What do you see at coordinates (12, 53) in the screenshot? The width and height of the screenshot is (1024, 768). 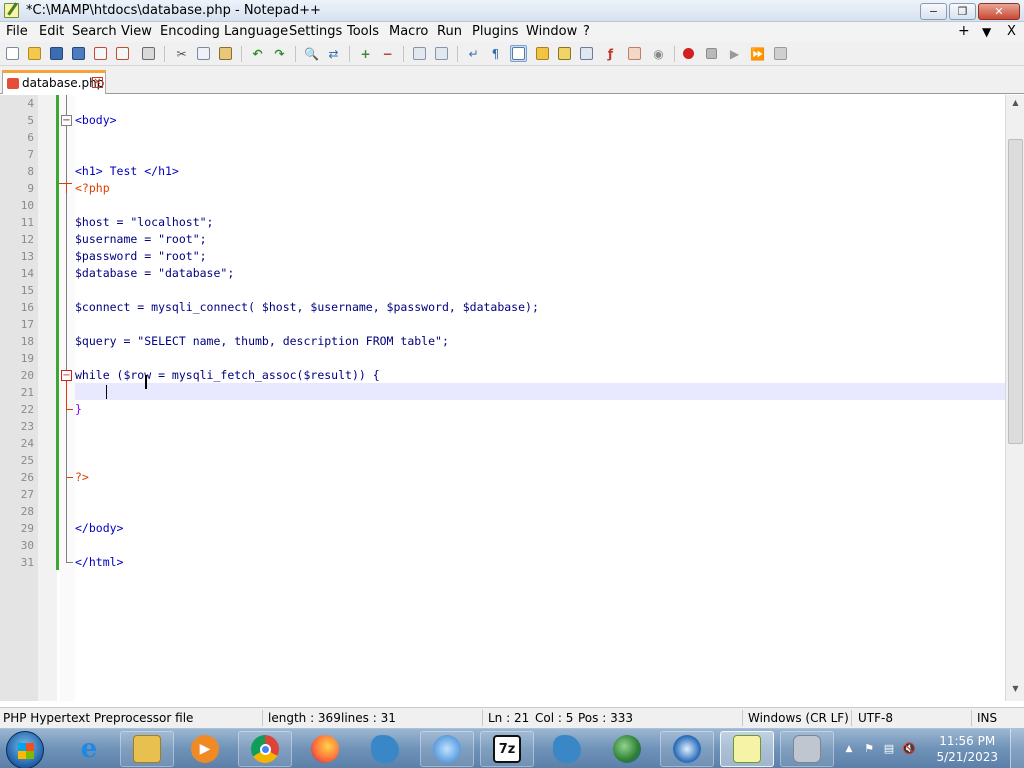 I see `new-file-icon` at bounding box center [12, 53].